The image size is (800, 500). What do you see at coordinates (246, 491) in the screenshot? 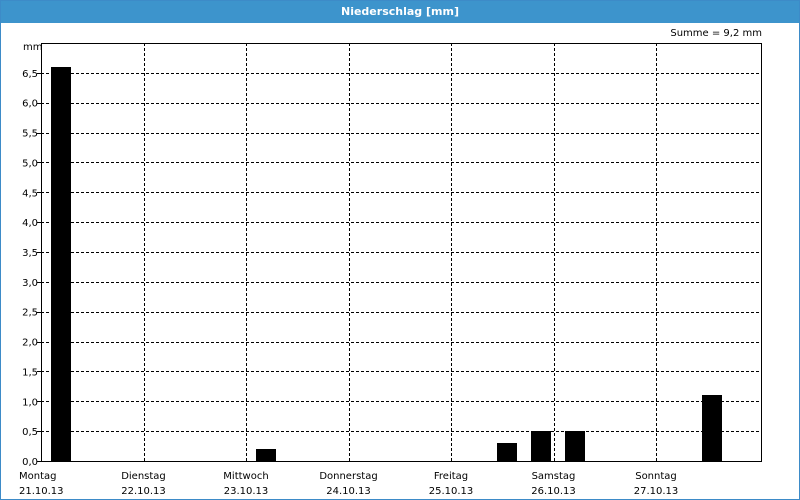
I see `x-tick-date-2: 23.10.13` at bounding box center [246, 491].